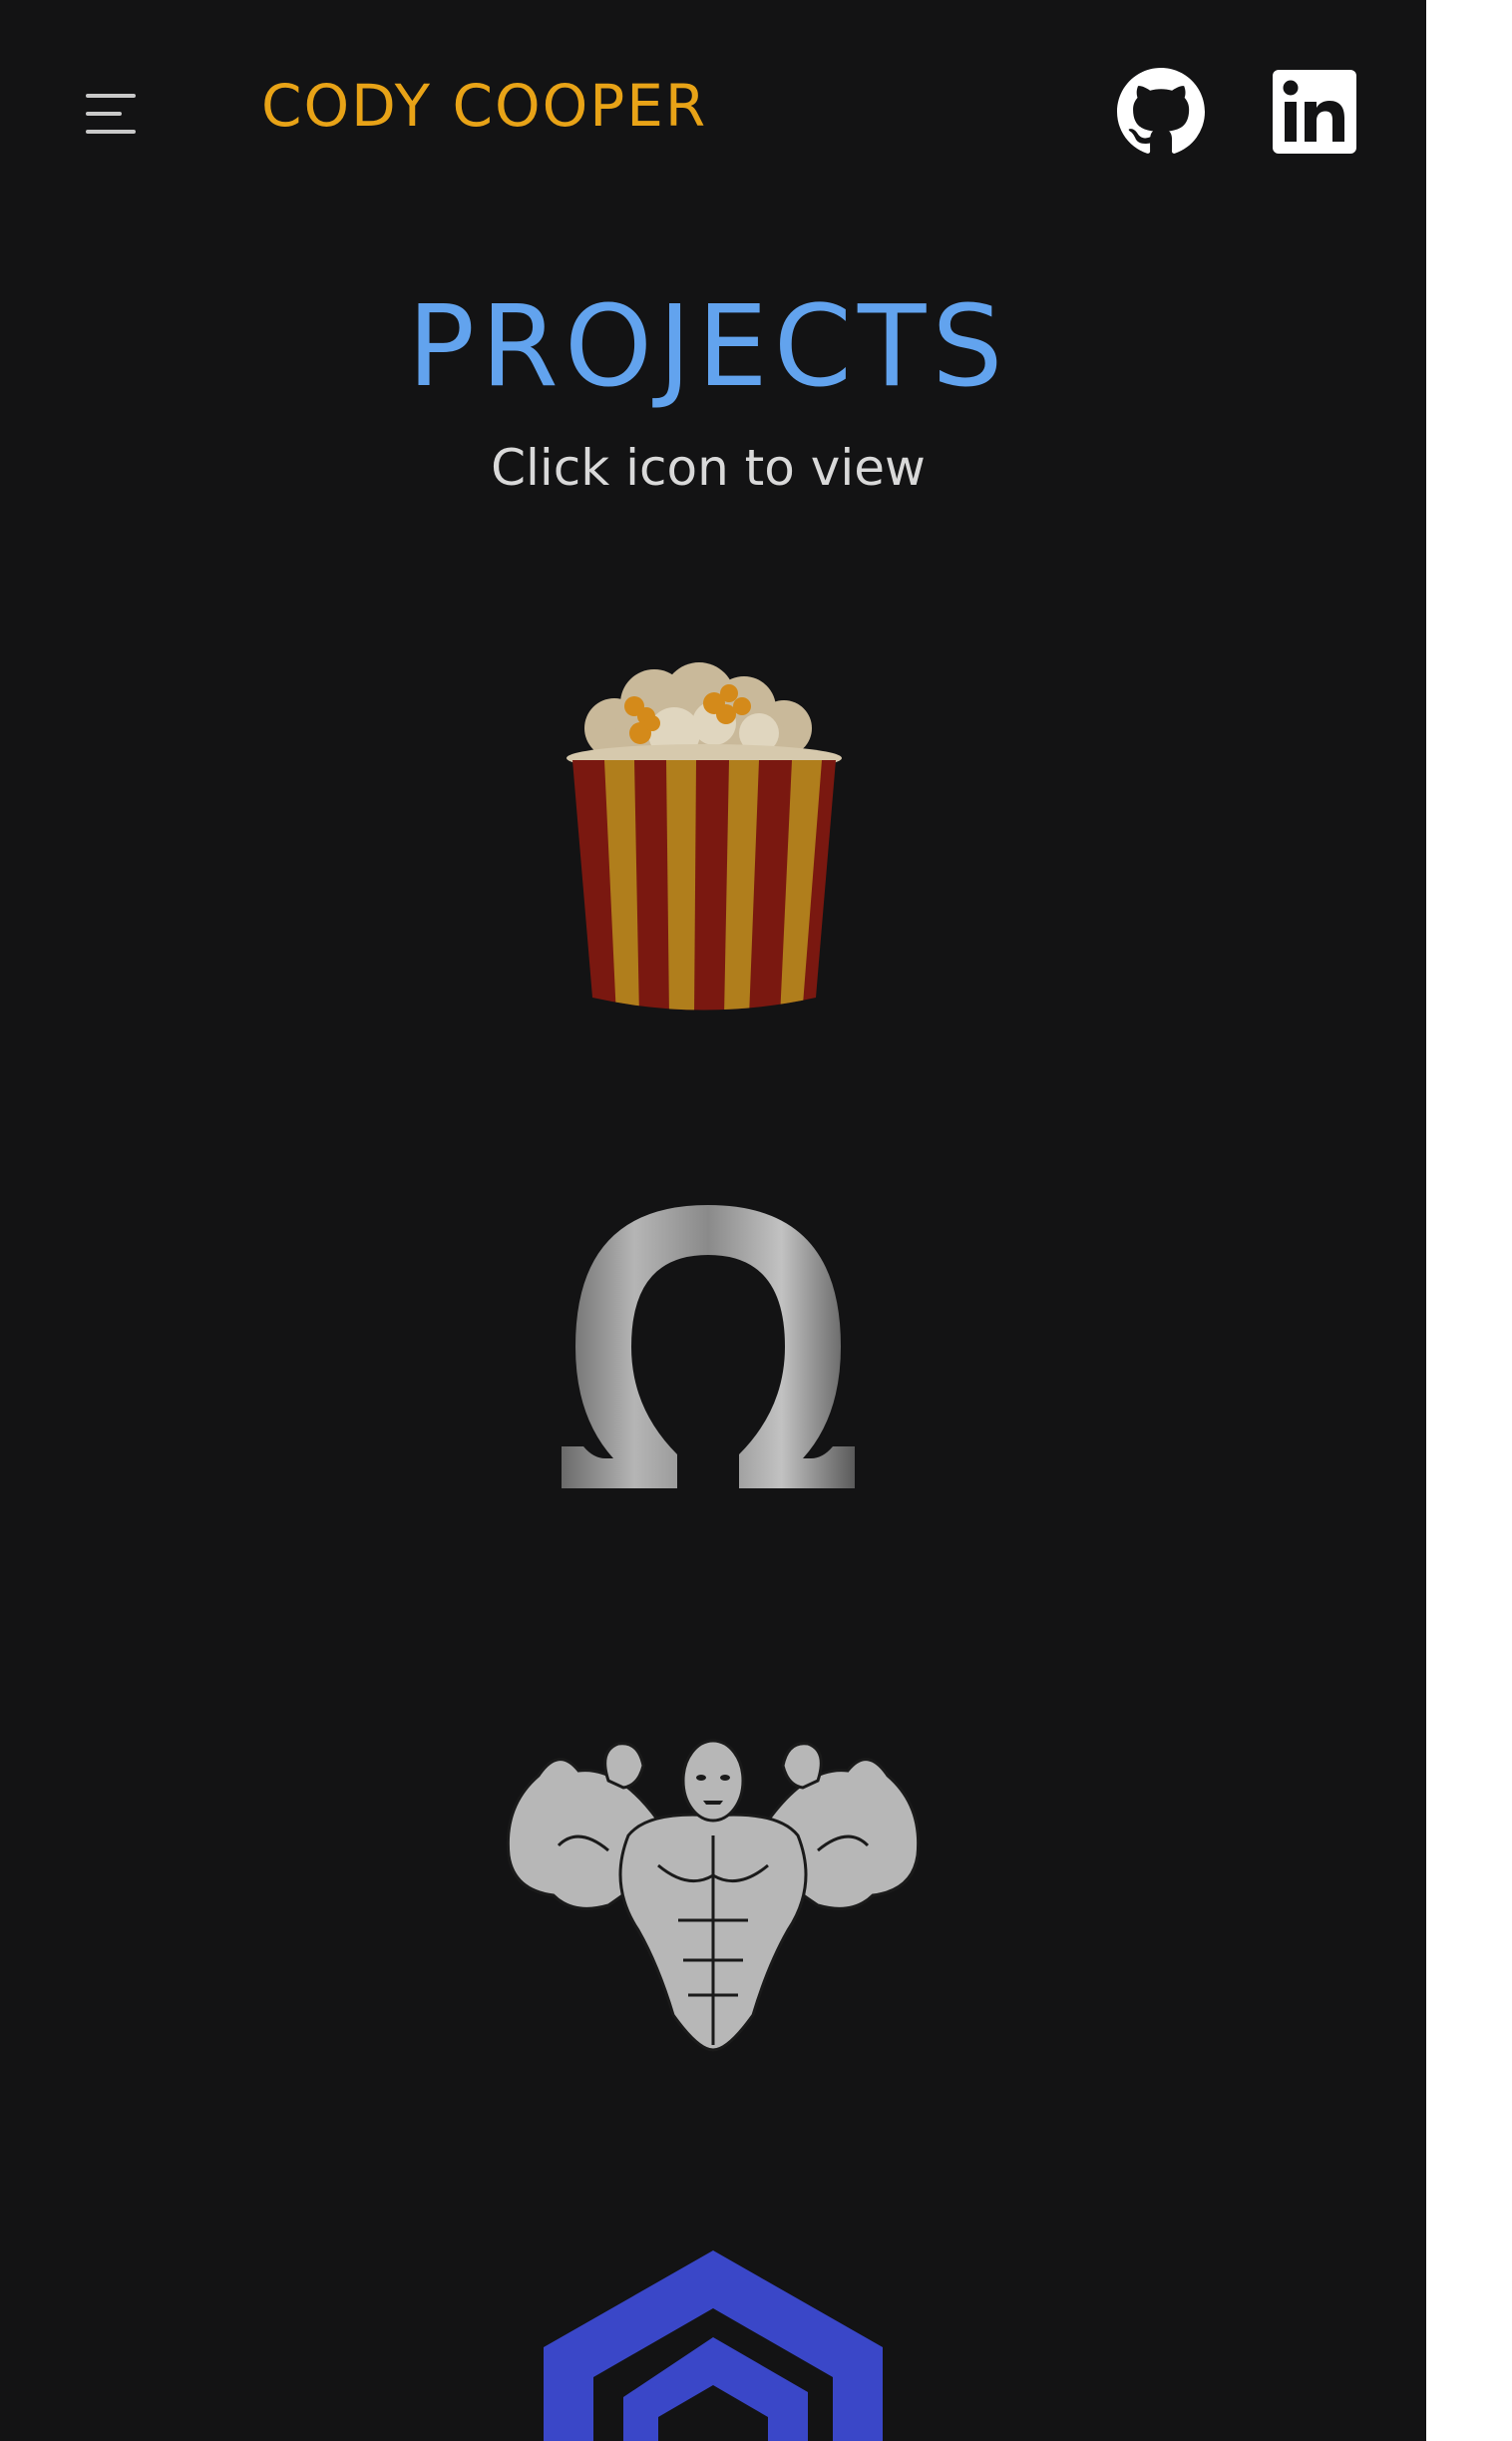 The height and width of the screenshot is (2441, 1512). Describe the element at coordinates (1161, 112) in the screenshot. I see `github-icon` at that location.